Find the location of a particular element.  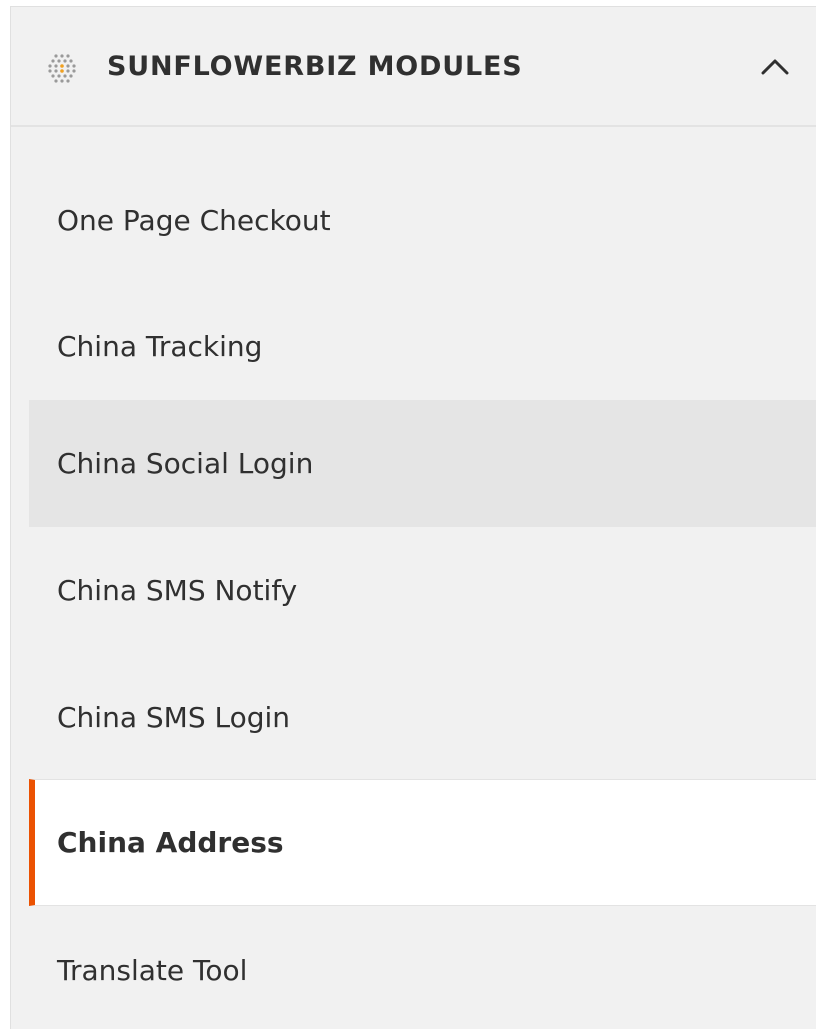

sunflower-logo-icon is located at coordinates (62, 68).